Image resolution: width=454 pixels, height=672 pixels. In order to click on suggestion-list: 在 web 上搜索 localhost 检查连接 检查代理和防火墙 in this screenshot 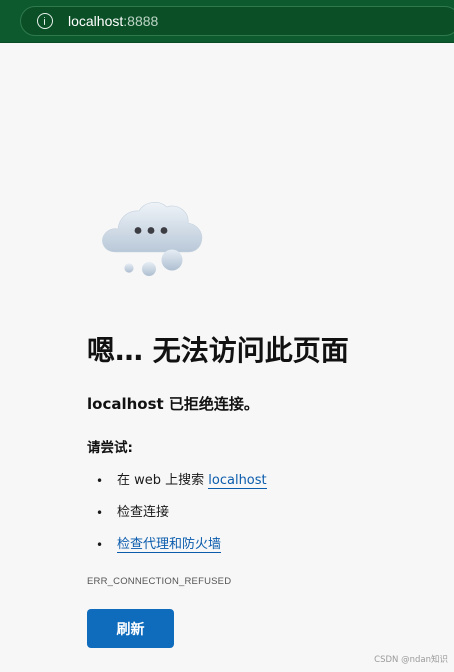, I will do `click(181, 519)`.